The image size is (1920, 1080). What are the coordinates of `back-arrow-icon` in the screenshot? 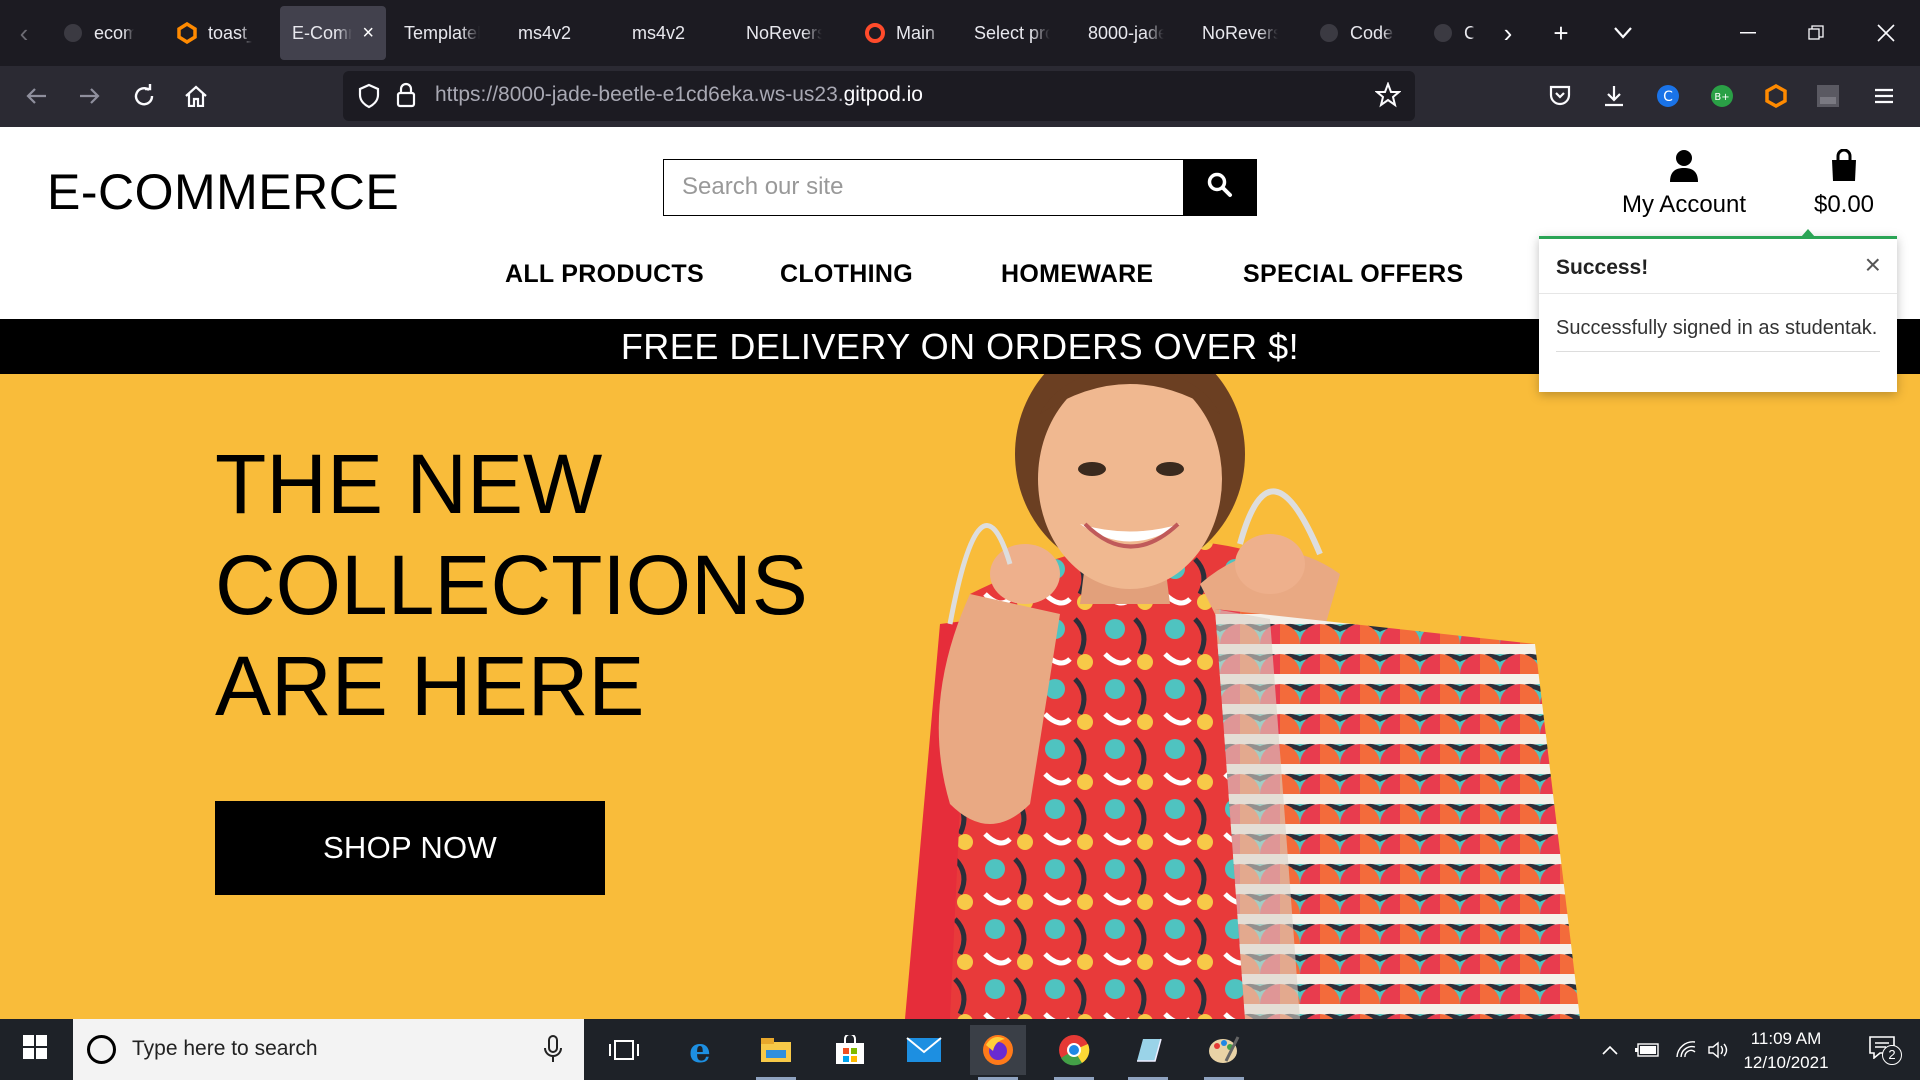 It's located at (36, 96).